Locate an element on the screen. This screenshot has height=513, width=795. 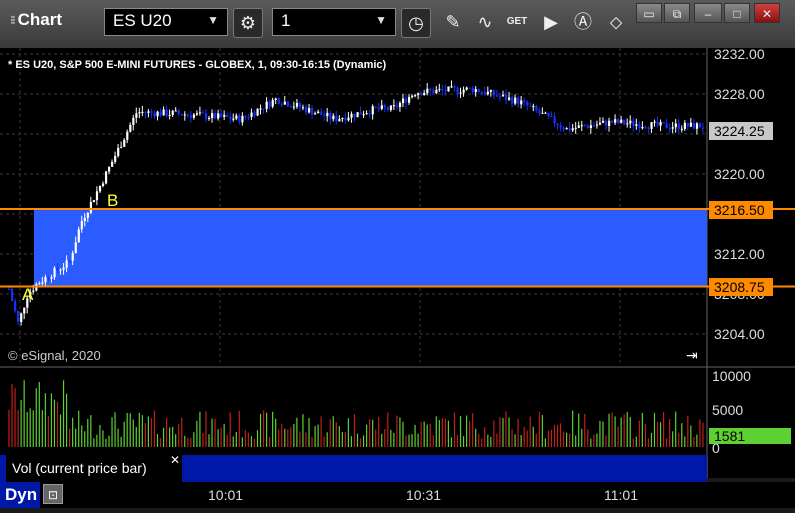
symbol-combo: ES U20 ▼ is located at coordinates (166, 22).